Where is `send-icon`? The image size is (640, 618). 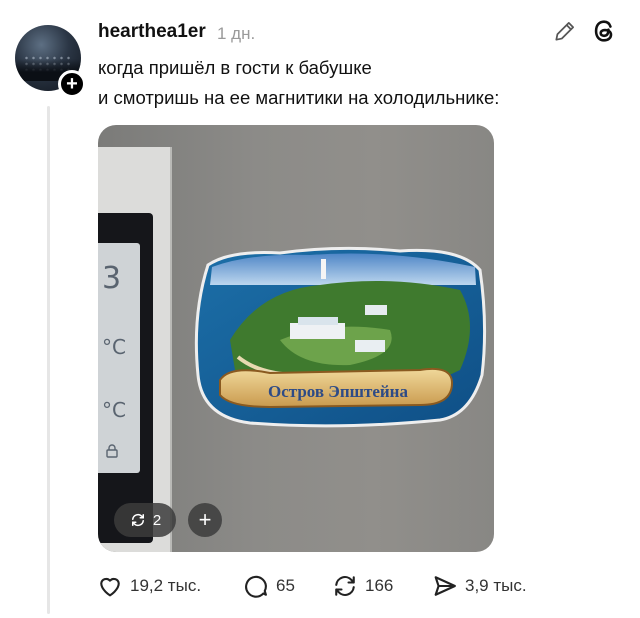 send-icon is located at coordinates (445, 586).